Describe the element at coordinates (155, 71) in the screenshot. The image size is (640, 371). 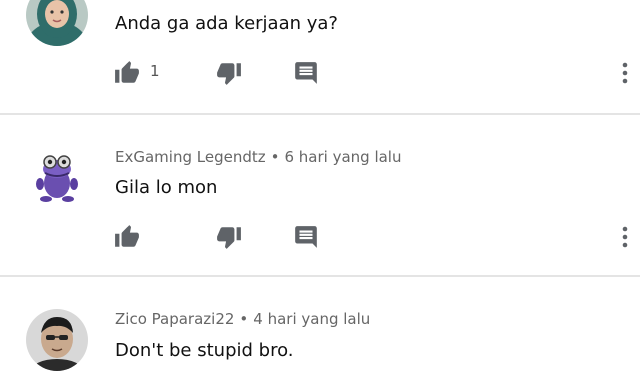
I see `like-count: 1` at that location.